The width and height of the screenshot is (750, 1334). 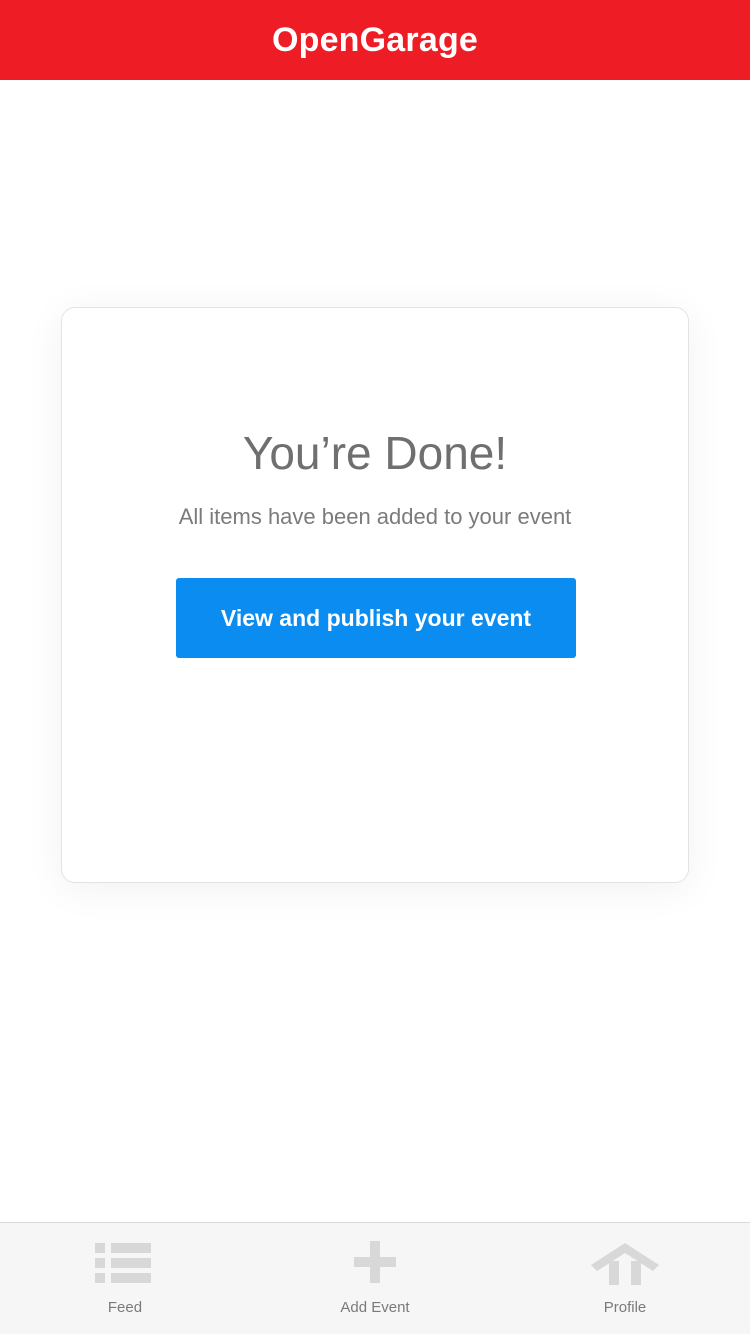 What do you see at coordinates (375, 516) in the screenshot?
I see `completion-message: All items have been added to your event` at bounding box center [375, 516].